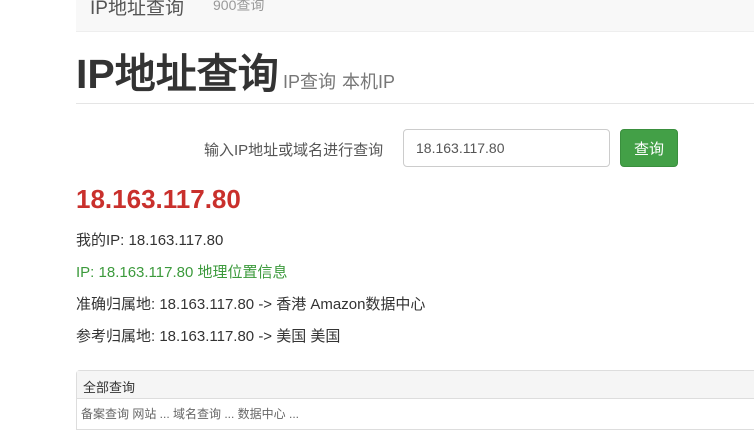  I want to click on query-form-label: 输入IP地址或域名进行查询, so click(294, 150).